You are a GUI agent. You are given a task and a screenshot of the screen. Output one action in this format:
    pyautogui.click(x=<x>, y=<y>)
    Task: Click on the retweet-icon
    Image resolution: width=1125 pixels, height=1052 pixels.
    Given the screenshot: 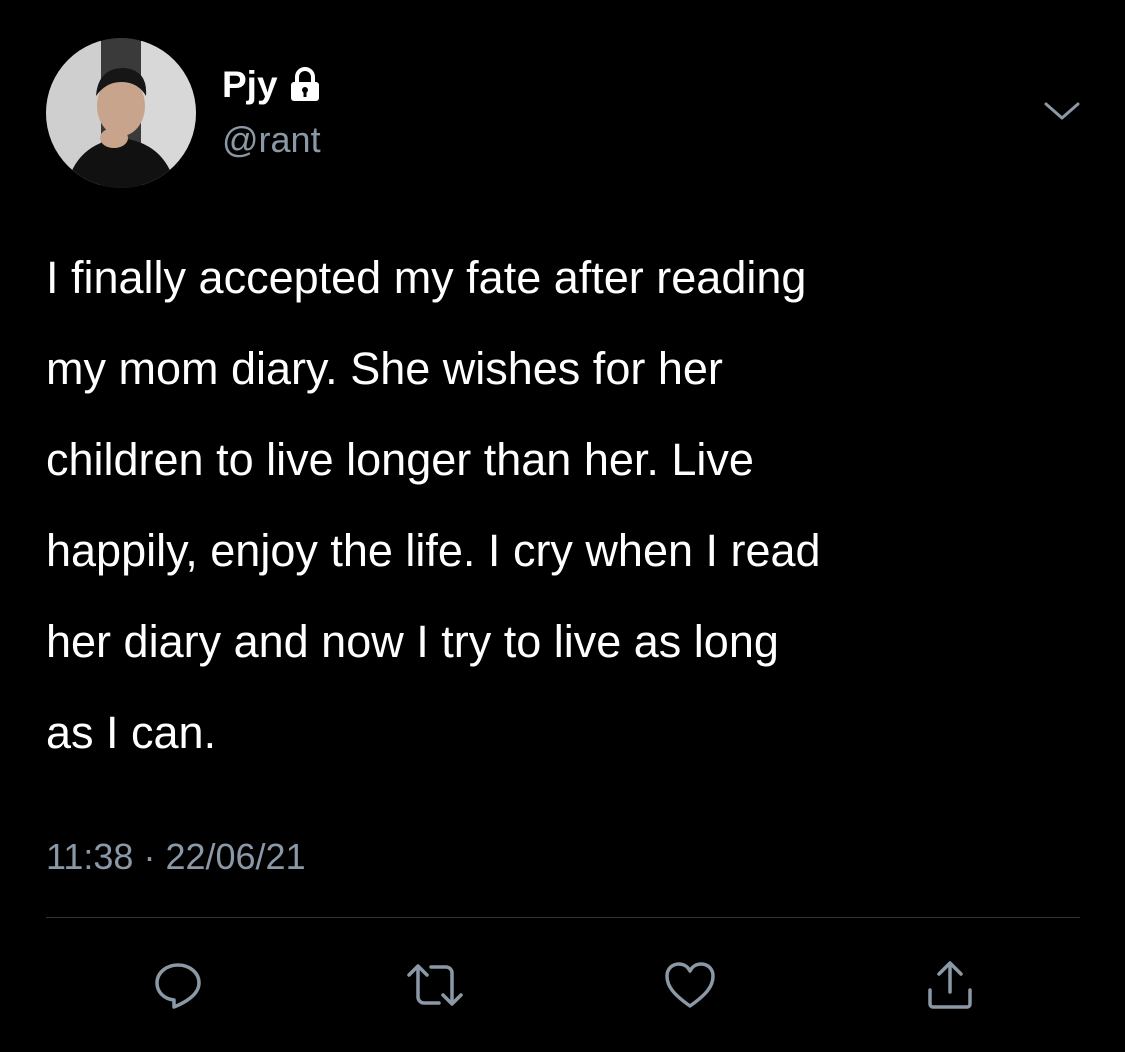 What is the action you would take?
    pyautogui.click(x=435, y=985)
    